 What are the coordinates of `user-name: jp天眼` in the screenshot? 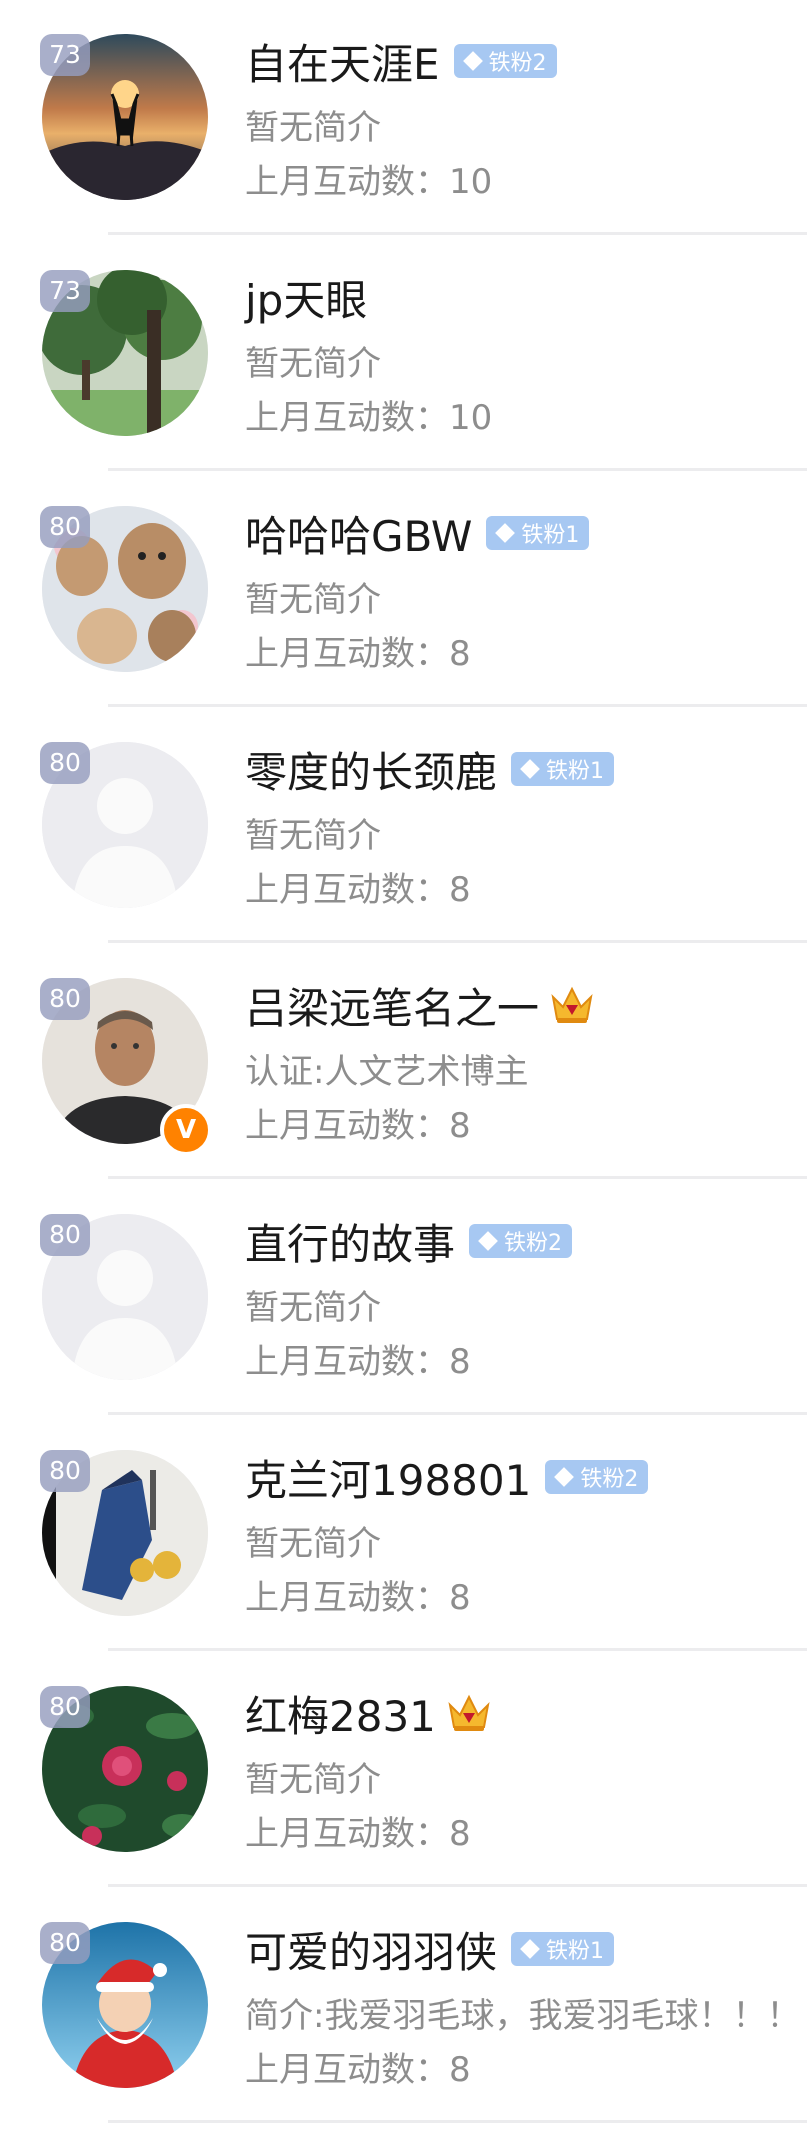 It's located at (306, 297).